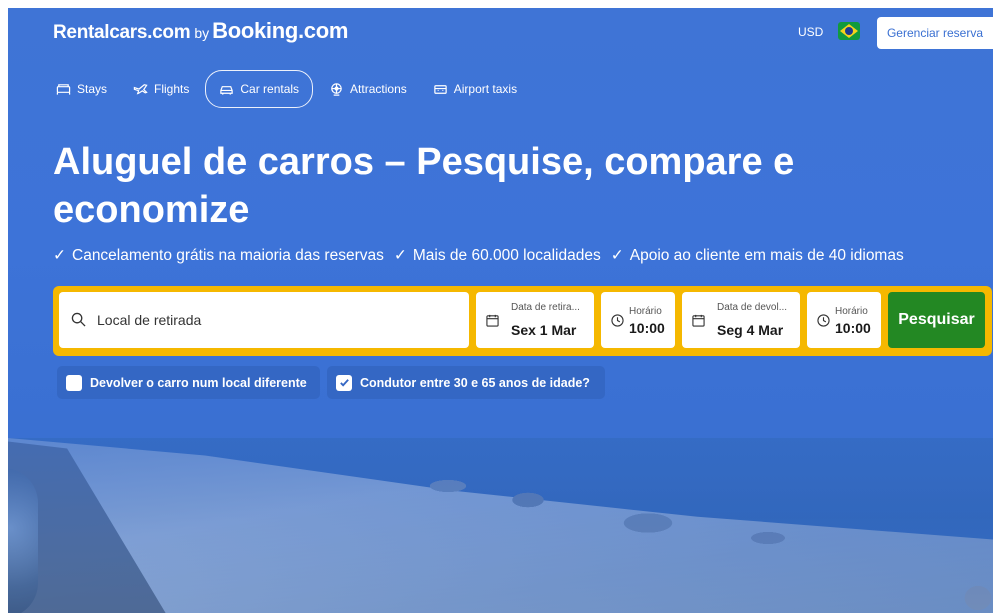 The height and width of the screenshot is (613, 993). I want to click on driver-age-checkbox, so click(344, 382).